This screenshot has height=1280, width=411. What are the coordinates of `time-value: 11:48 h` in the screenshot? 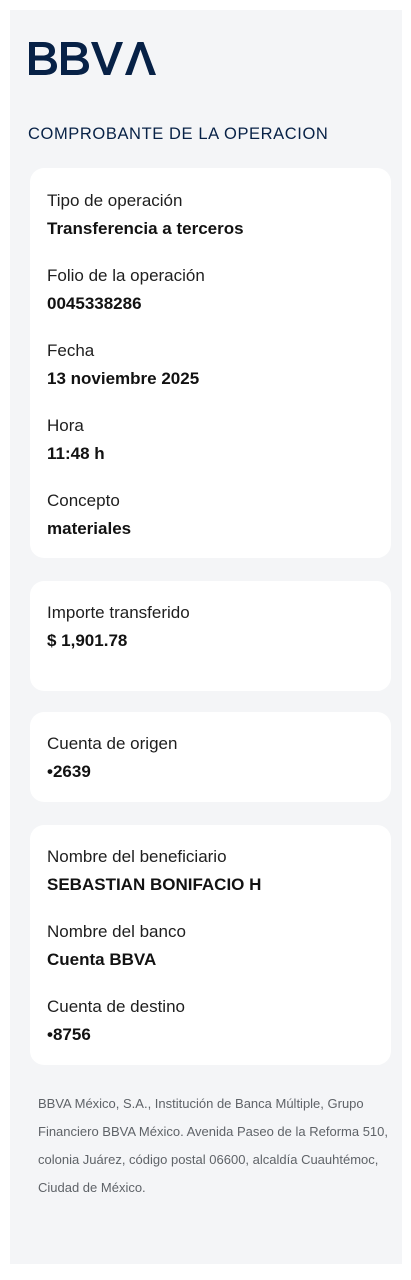 It's located at (76, 453).